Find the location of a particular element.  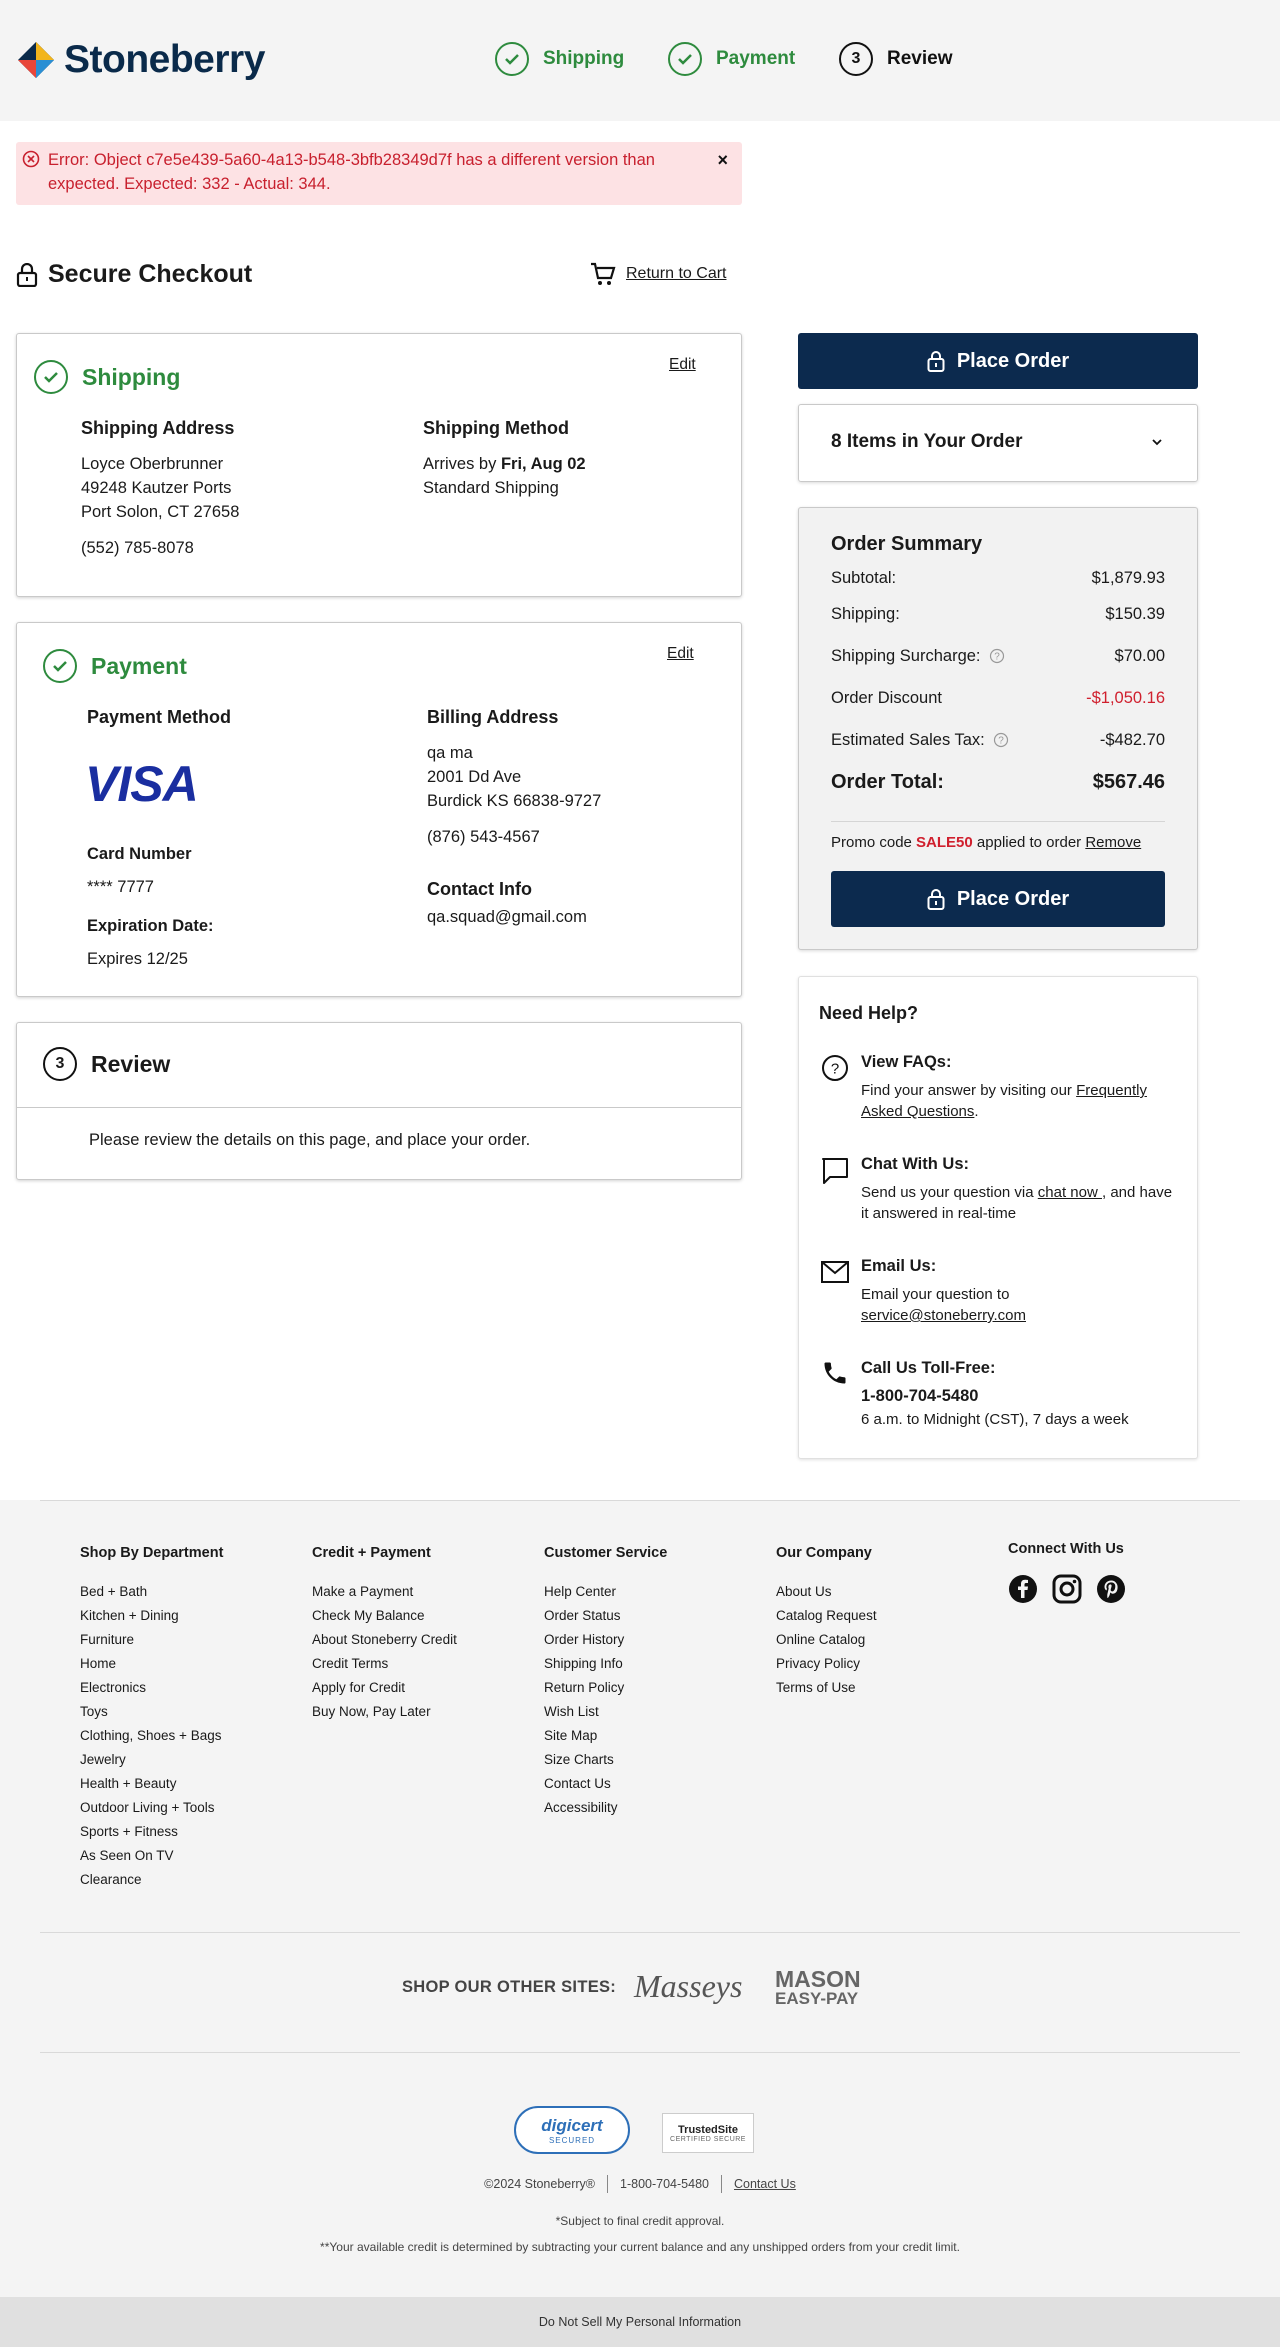

items-in-order-toggle: 8 Items in Your Order is located at coordinates (998, 443).